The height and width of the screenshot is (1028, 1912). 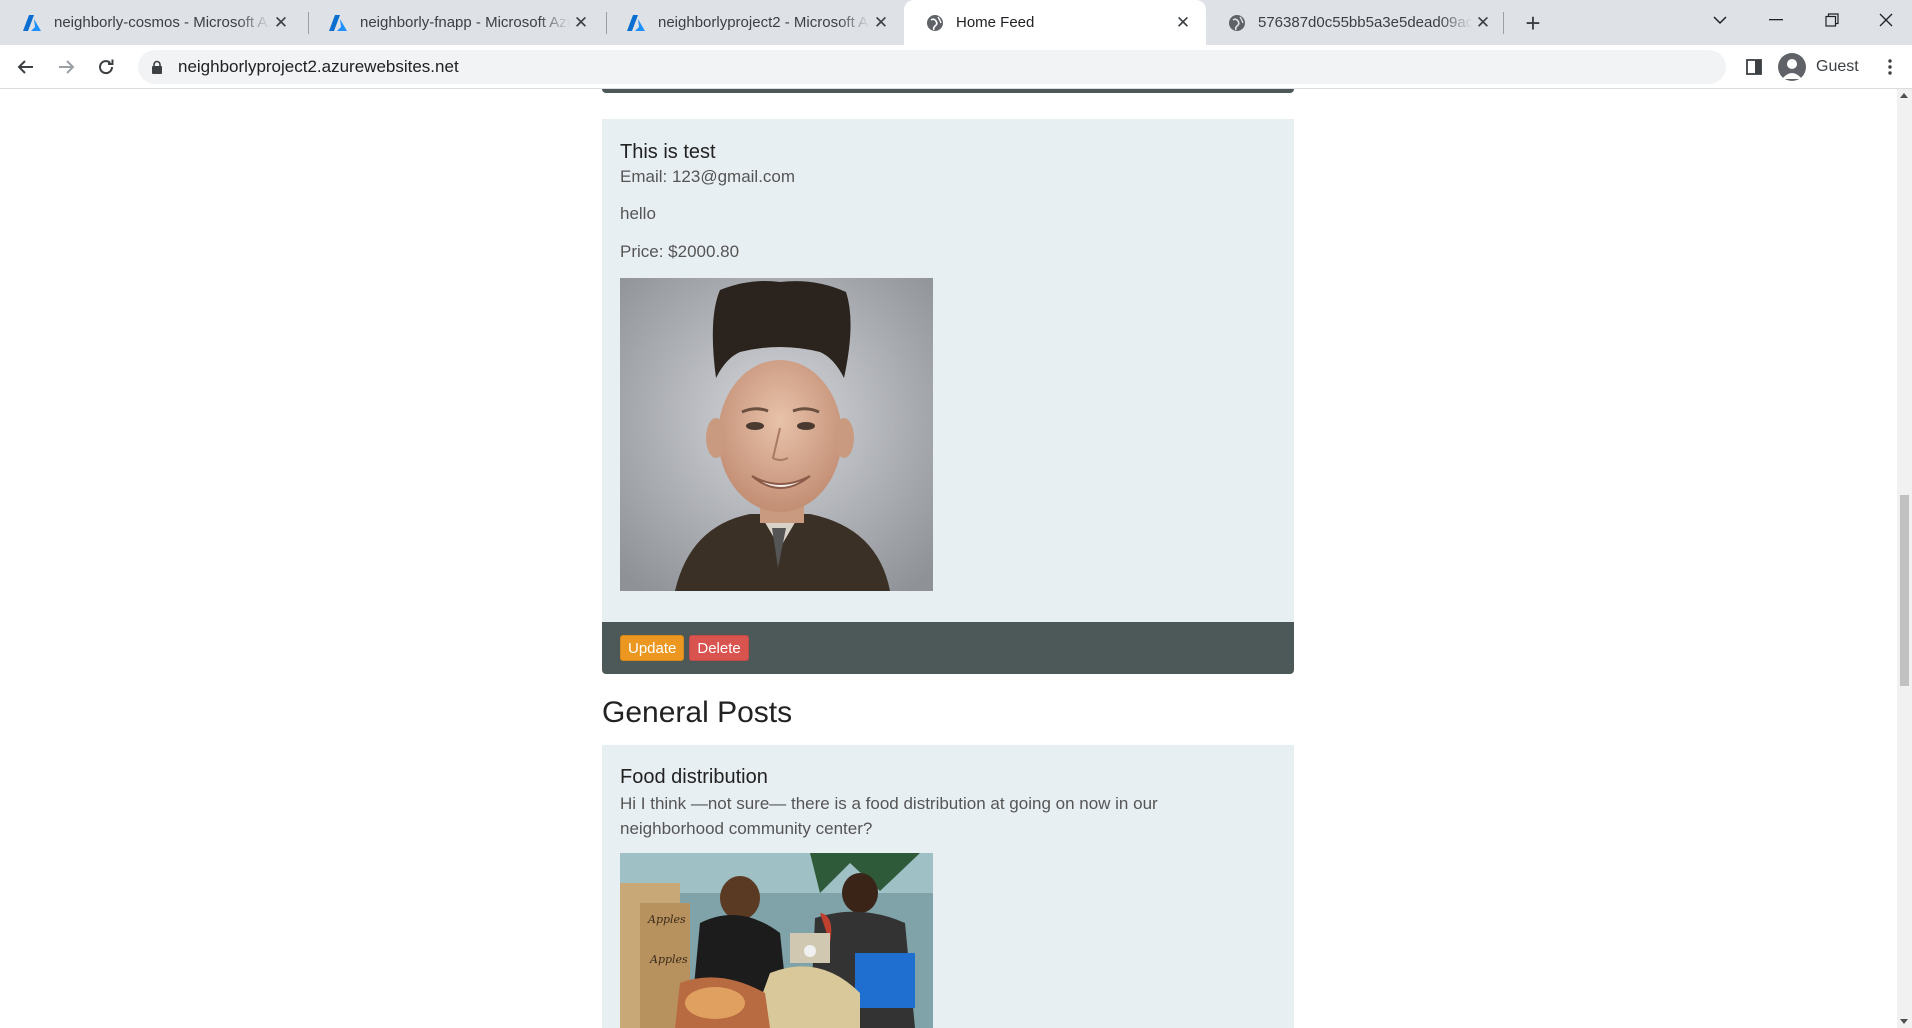 What do you see at coordinates (318, 67) in the screenshot?
I see `url-text: neighborlyproject2.azurewebsites.net` at bounding box center [318, 67].